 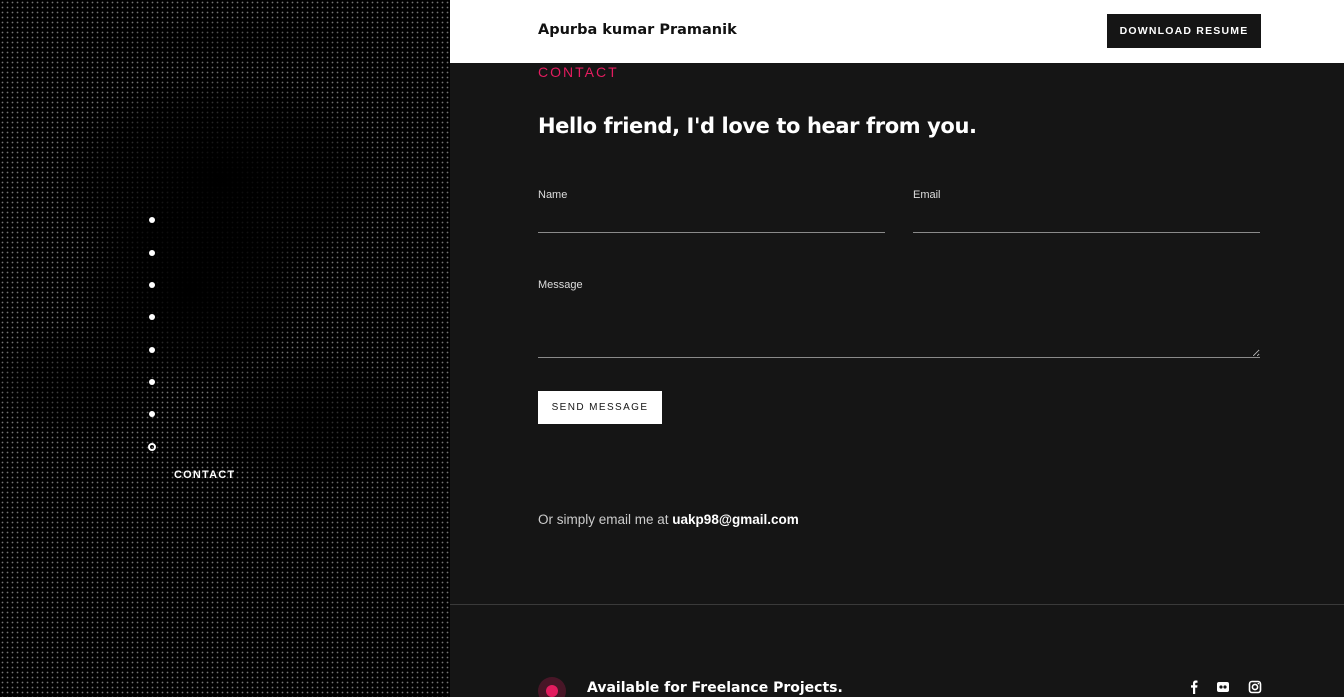 What do you see at coordinates (216, 349) in the screenshot?
I see `section-nav: CONTACT` at bounding box center [216, 349].